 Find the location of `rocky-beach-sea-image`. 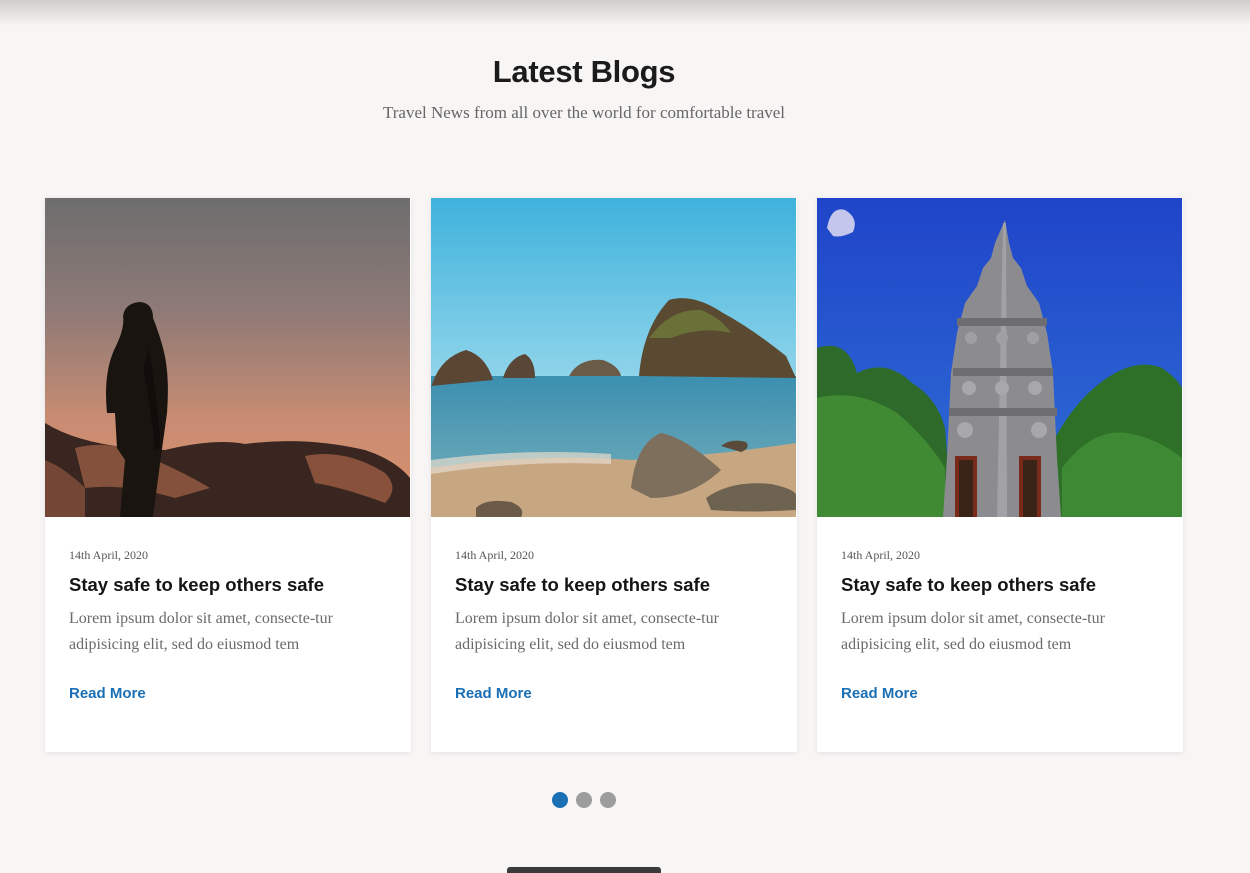

rocky-beach-sea-image is located at coordinates (613, 357).